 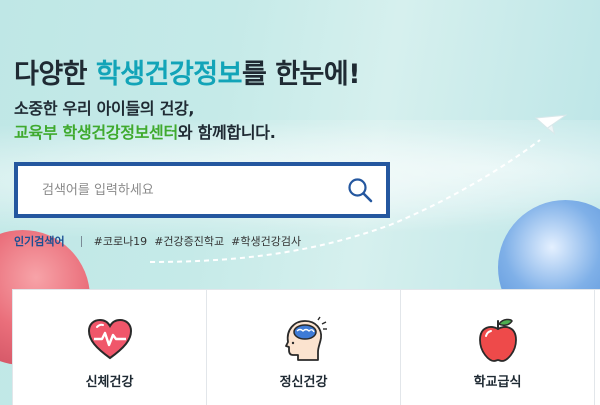 I want to click on search-button, so click(x=360, y=190).